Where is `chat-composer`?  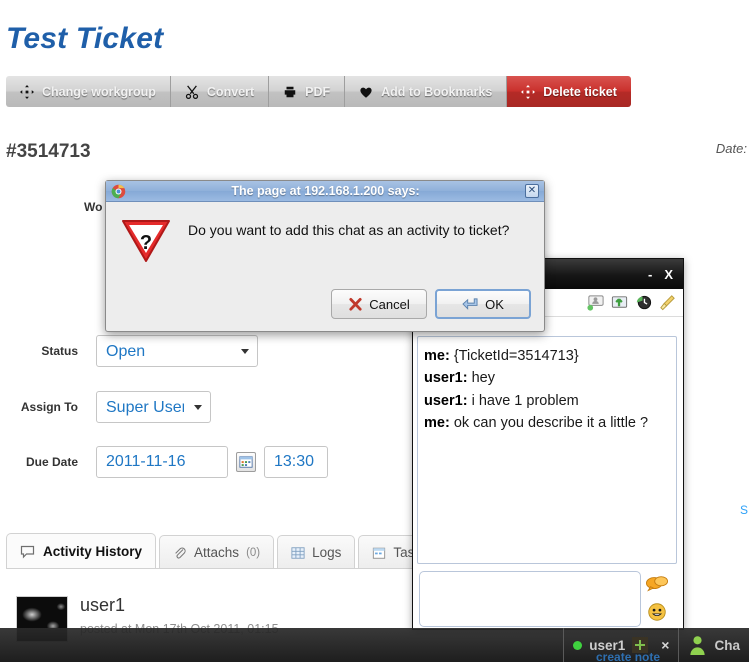
chat-composer is located at coordinates (548, 595).